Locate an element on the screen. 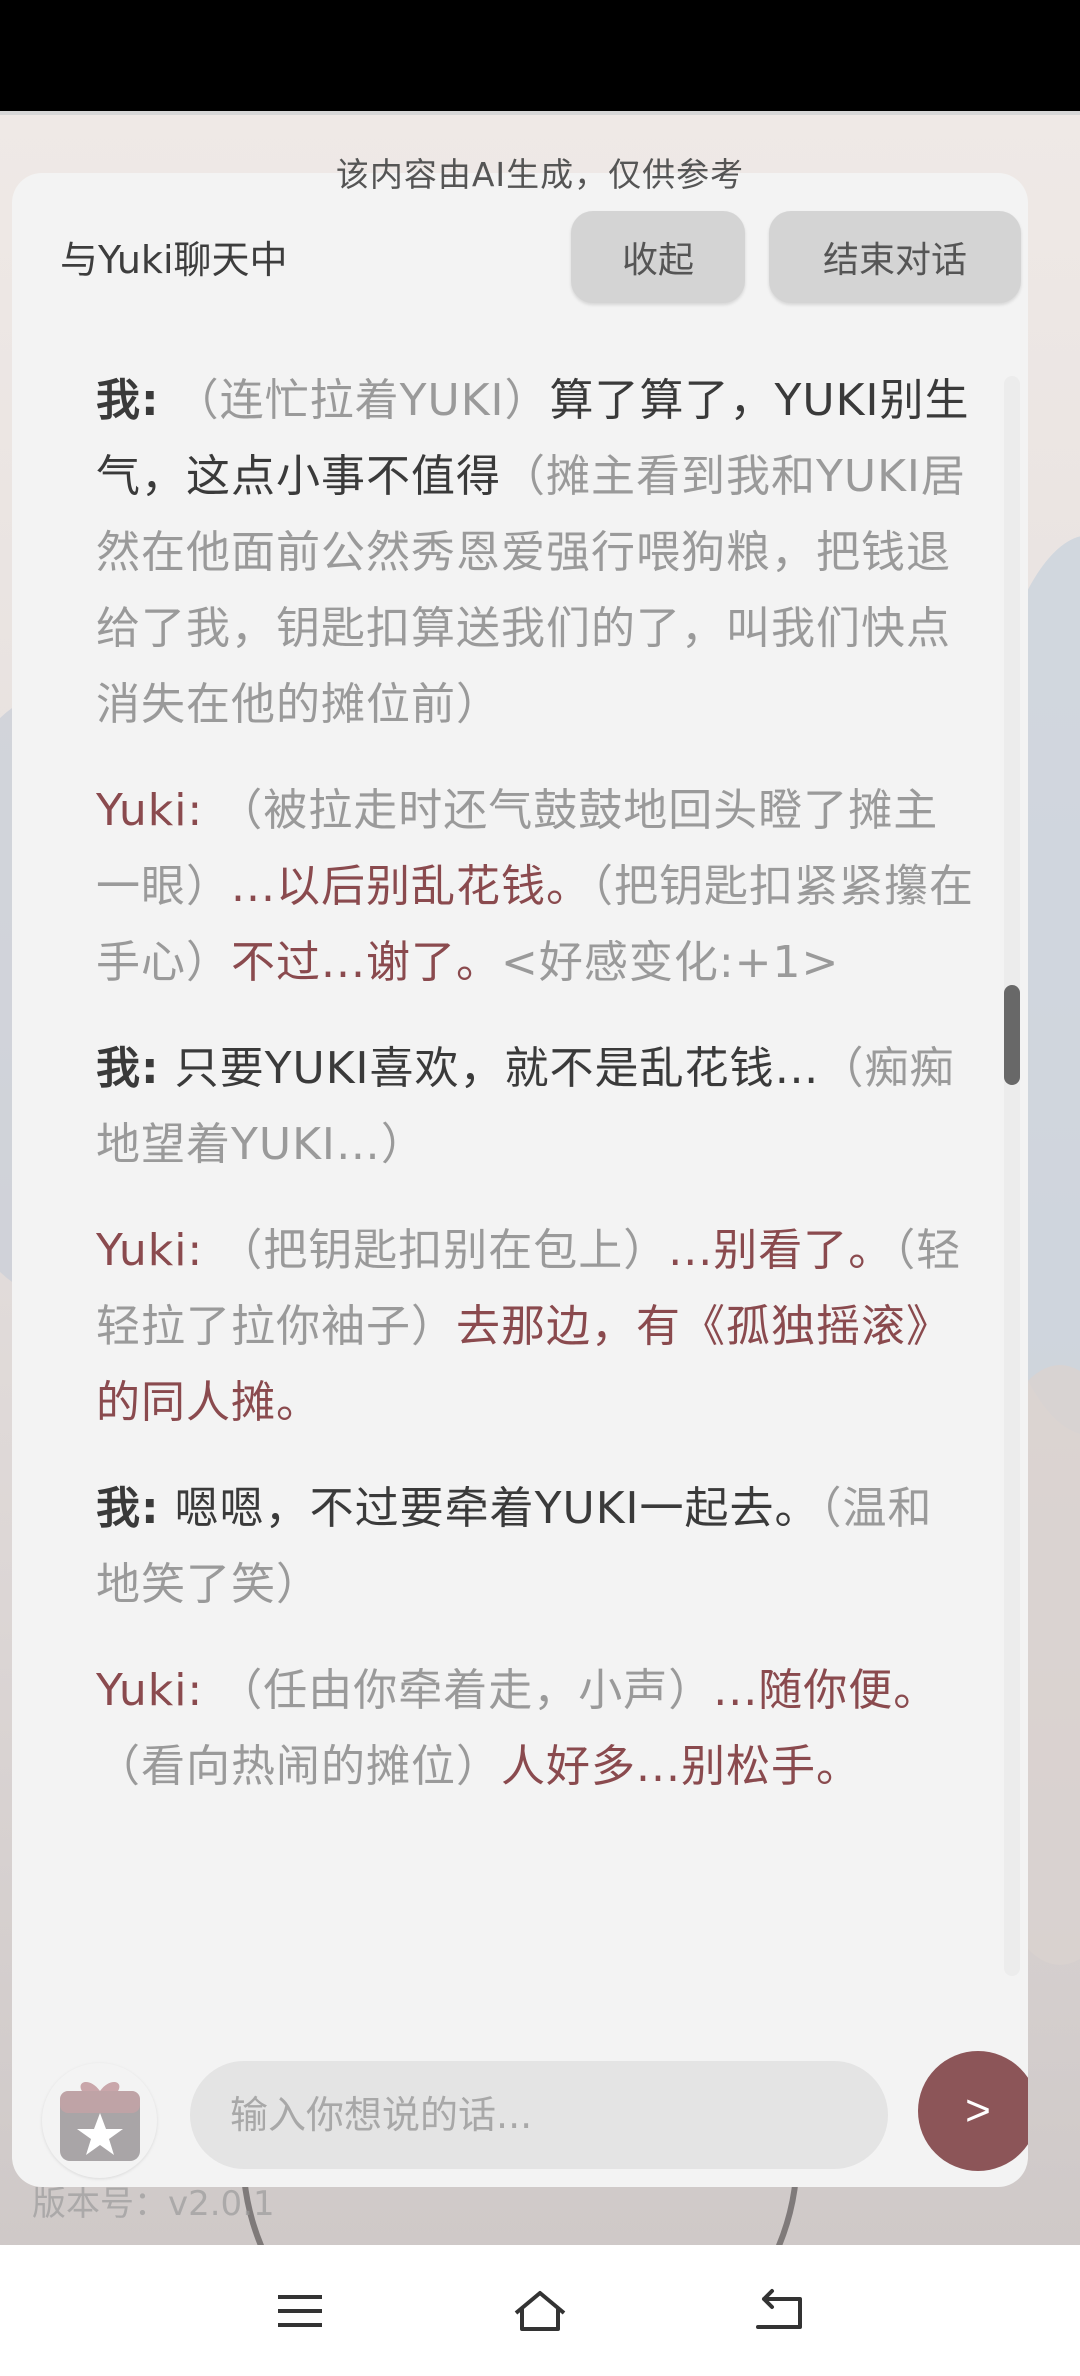 This screenshot has height=2376, width=1080. system-nav-bar is located at coordinates (540, 2310).